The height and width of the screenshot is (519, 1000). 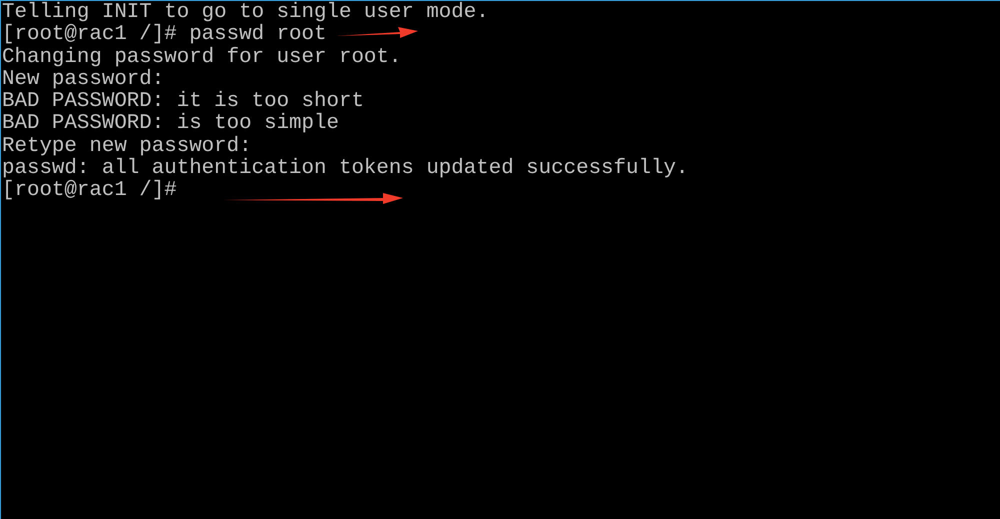 What do you see at coordinates (202, 57) in the screenshot?
I see `terminal-line: Changing password for user root.` at bounding box center [202, 57].